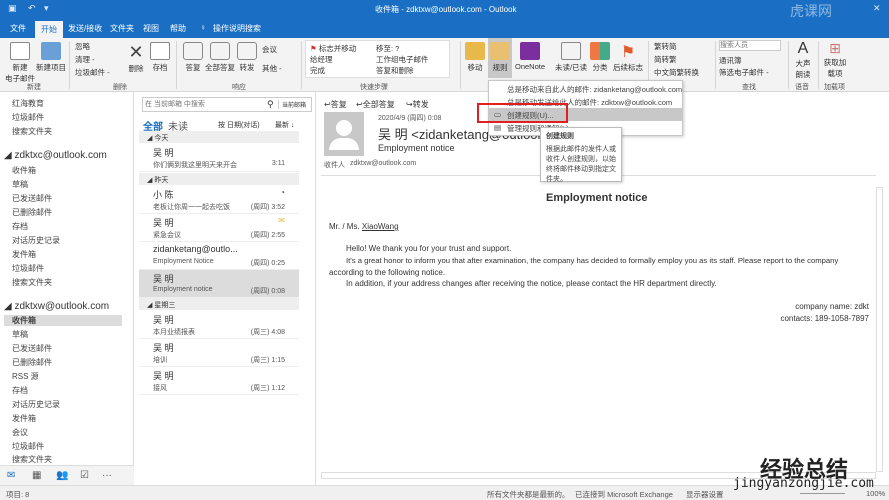 The image size is (889, 500). Describe the element at coordinates (122, 28) in the screenshot. I see `tab-folder: 文件夹` at that location.